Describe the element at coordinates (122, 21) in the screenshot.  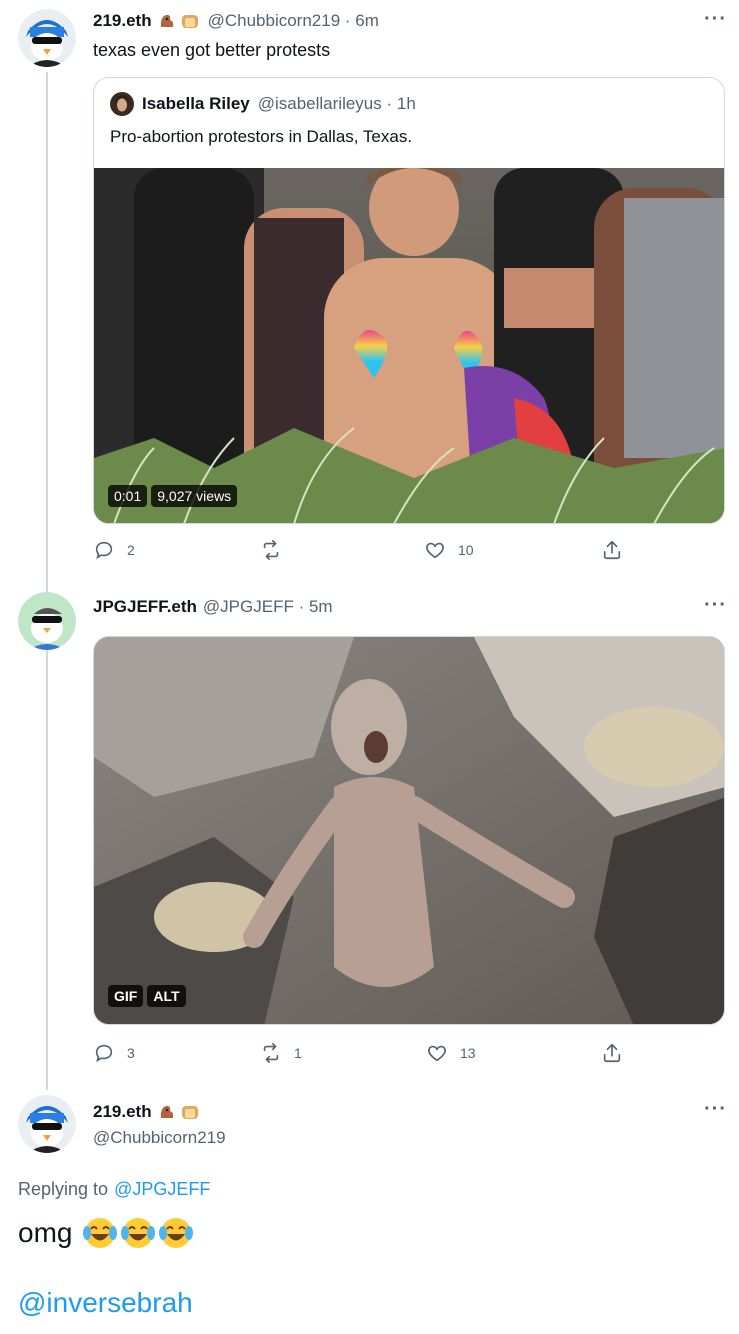
I see `tweet1-display-name: 219.eth` at that location.